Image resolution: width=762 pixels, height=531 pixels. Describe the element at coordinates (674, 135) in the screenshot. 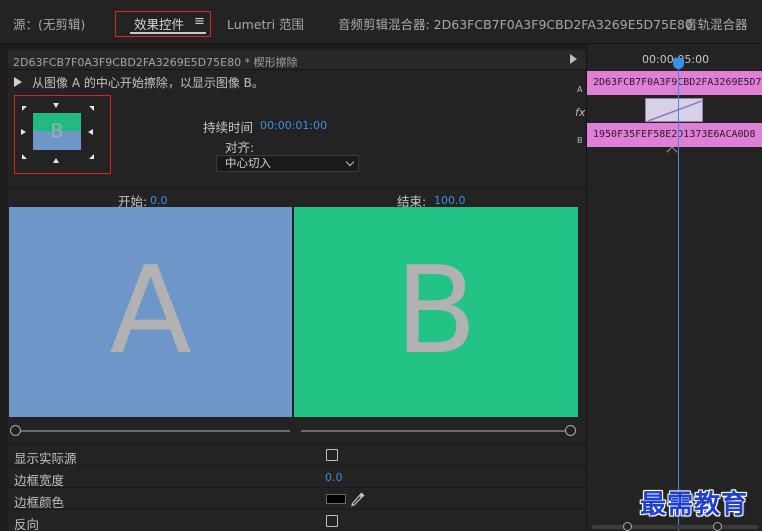

I see `clip-b: 1950F35FEF58E2D1373E6ACA0D8` at that location.